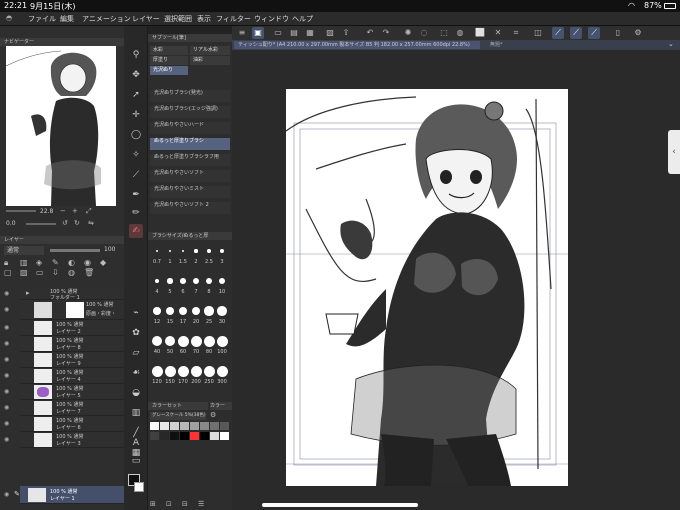  I want to click on brush-preset-item: 光沢ぬりブラシ(発光), so click(190, 96).